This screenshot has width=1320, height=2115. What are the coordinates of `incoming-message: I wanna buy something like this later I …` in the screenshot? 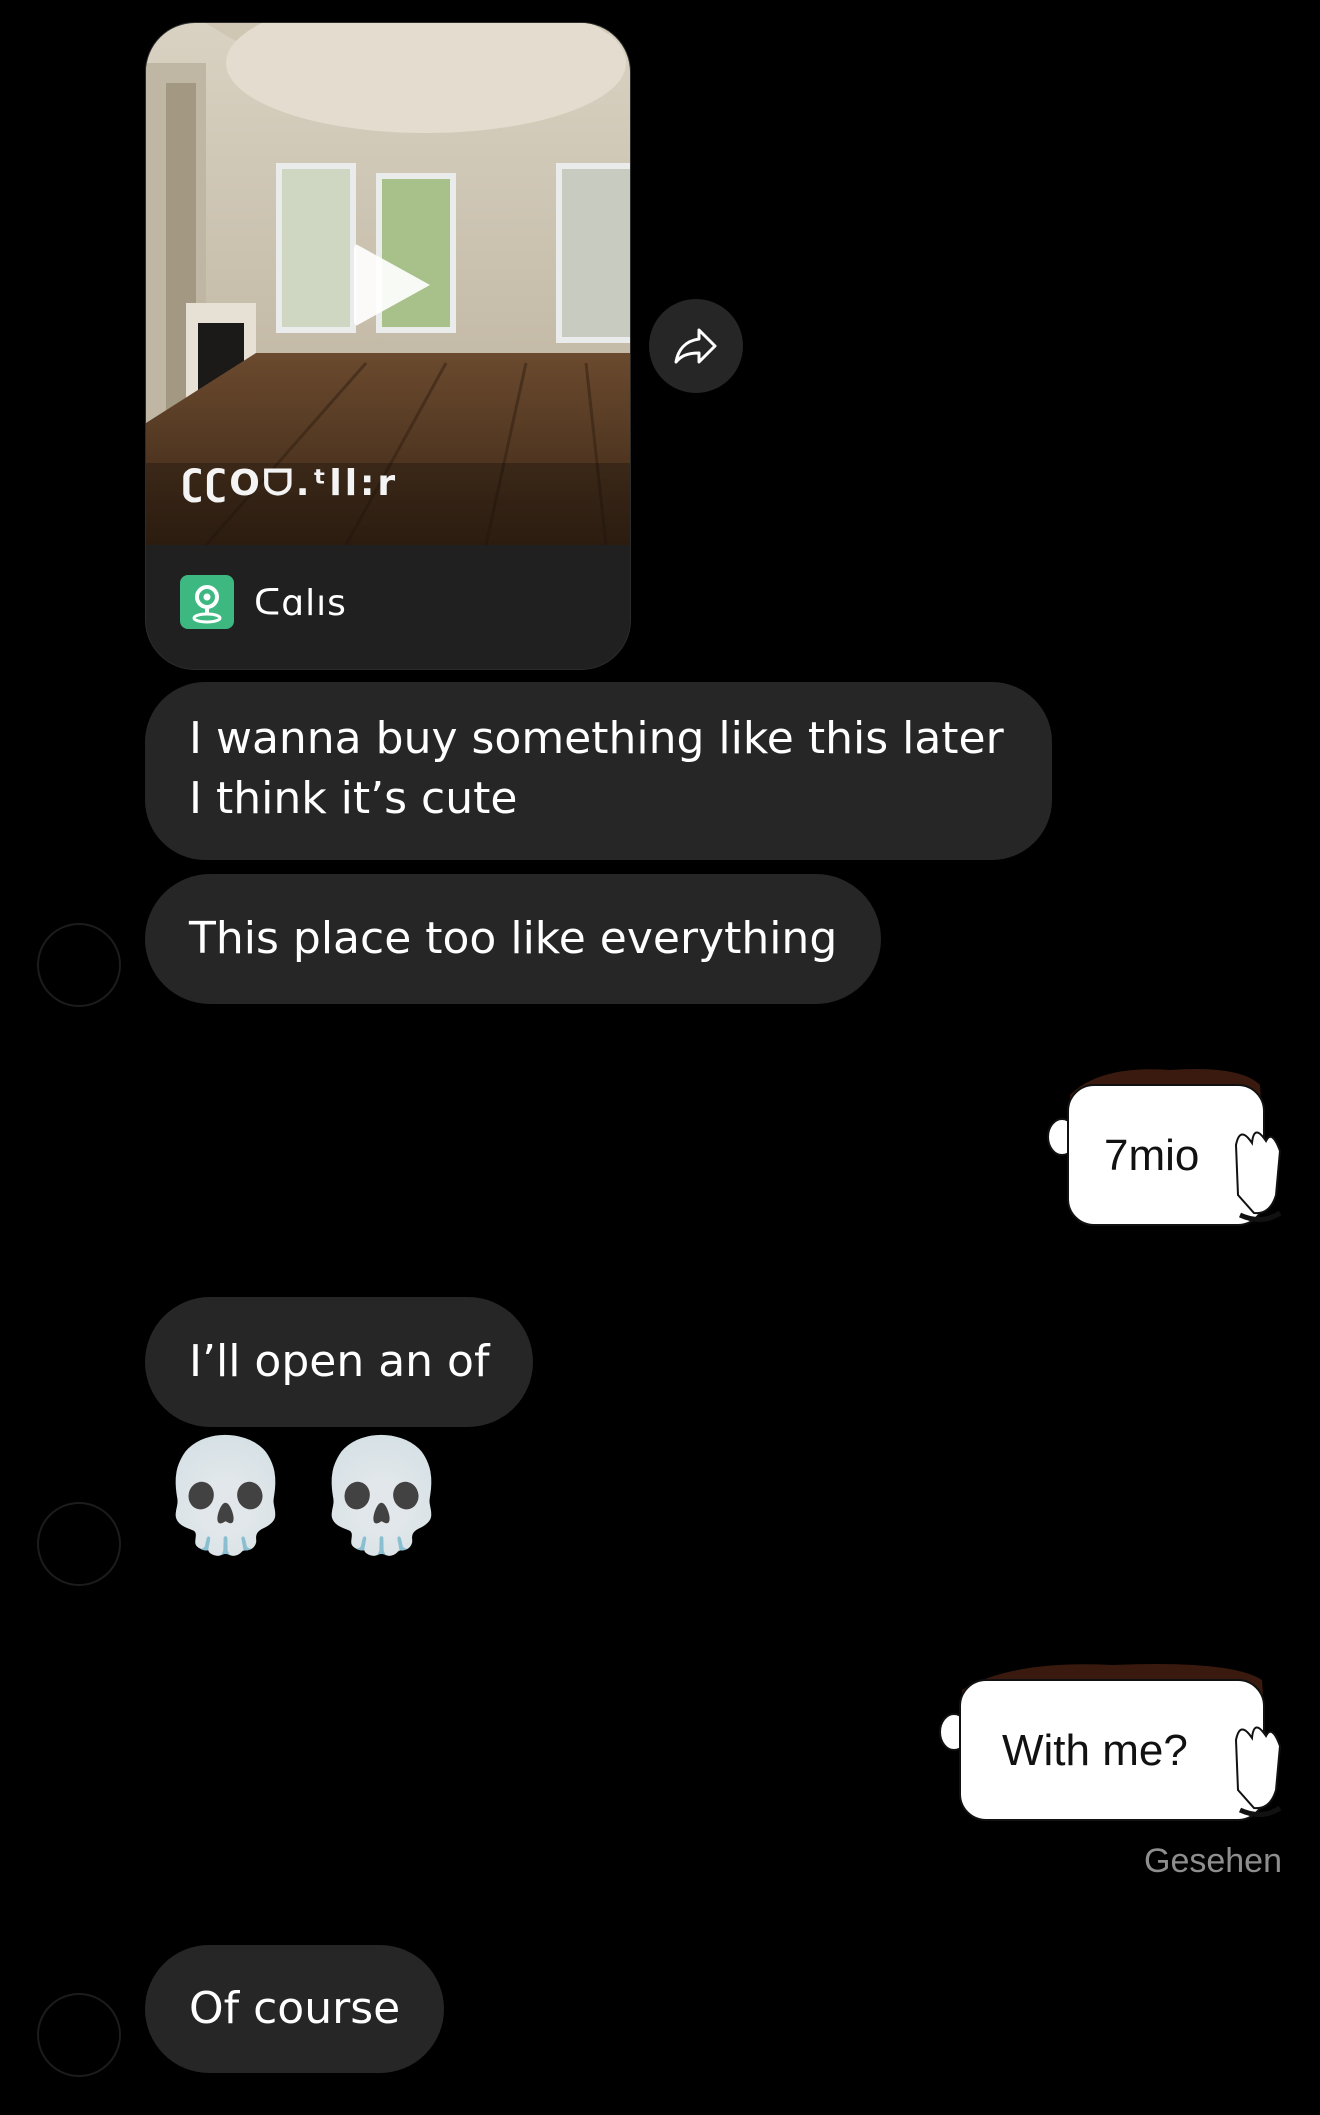 It's located at (598, 771).